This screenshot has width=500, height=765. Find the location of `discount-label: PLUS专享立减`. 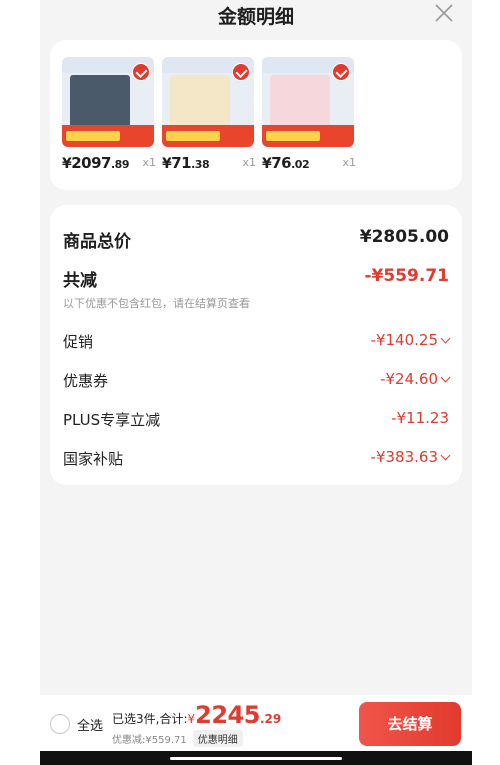

discount-label: PLUS专享立减 is located at coordinates (112, 420).